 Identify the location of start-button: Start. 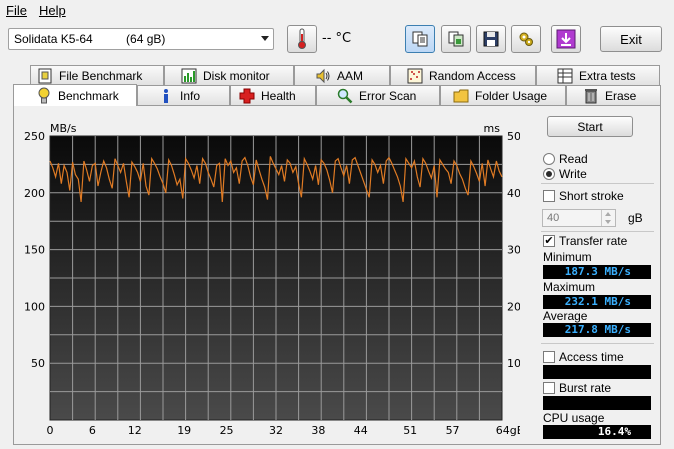
(590, 126).